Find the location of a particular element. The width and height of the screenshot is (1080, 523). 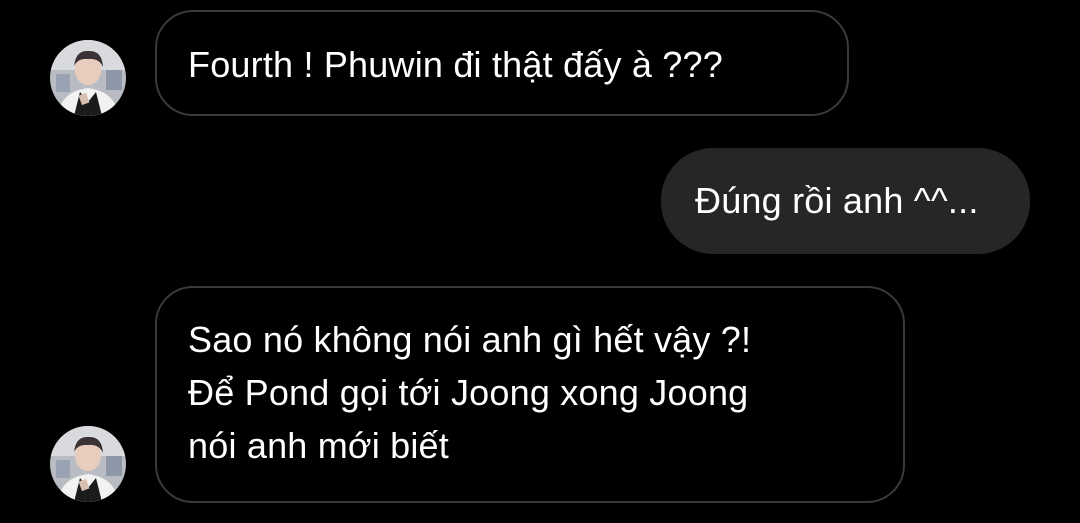

message-text-line: Sao nó không nói anh gì hết vậy ?! is located at coordinates (470, 339).